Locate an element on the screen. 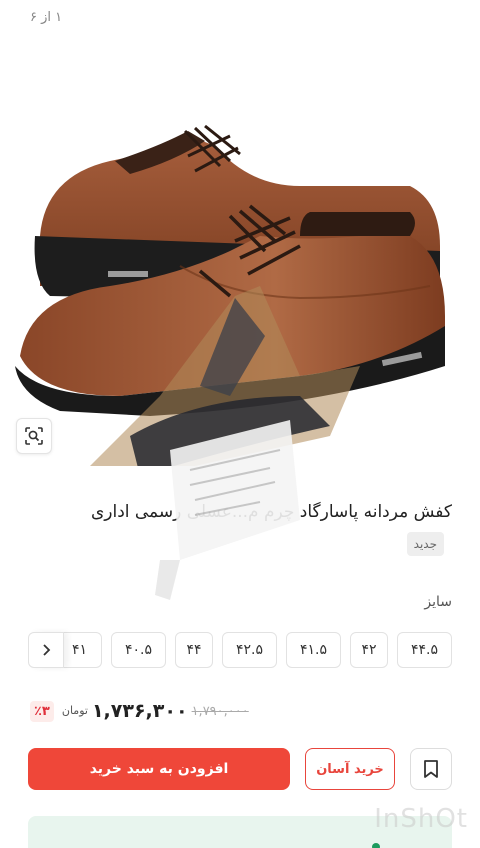 The image size is (480, 848). new-badge: جدید is located at coordinates (425, 544).